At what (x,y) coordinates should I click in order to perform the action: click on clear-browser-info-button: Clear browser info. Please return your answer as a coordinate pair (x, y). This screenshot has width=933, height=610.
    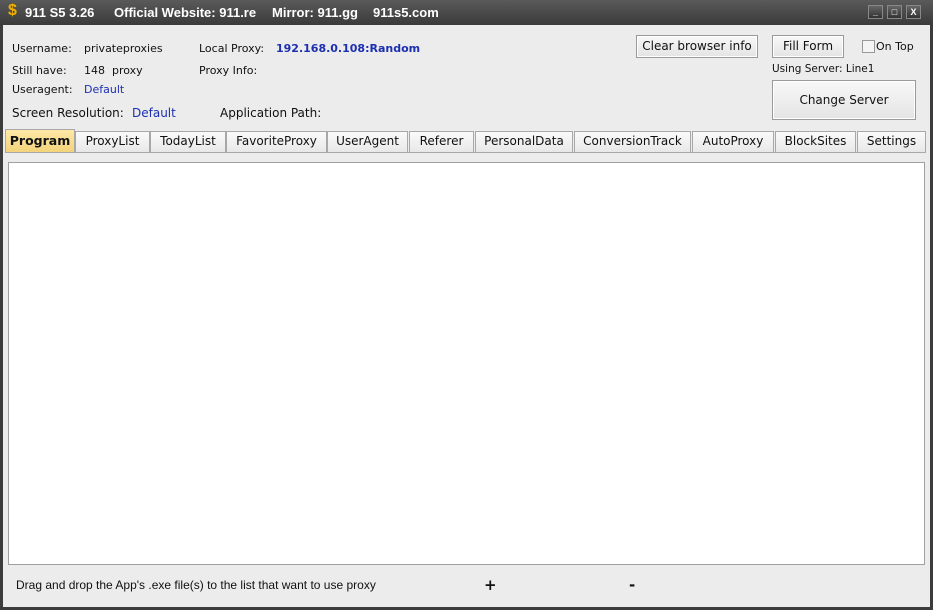
    Looking at the image, I should click on (697, 46).